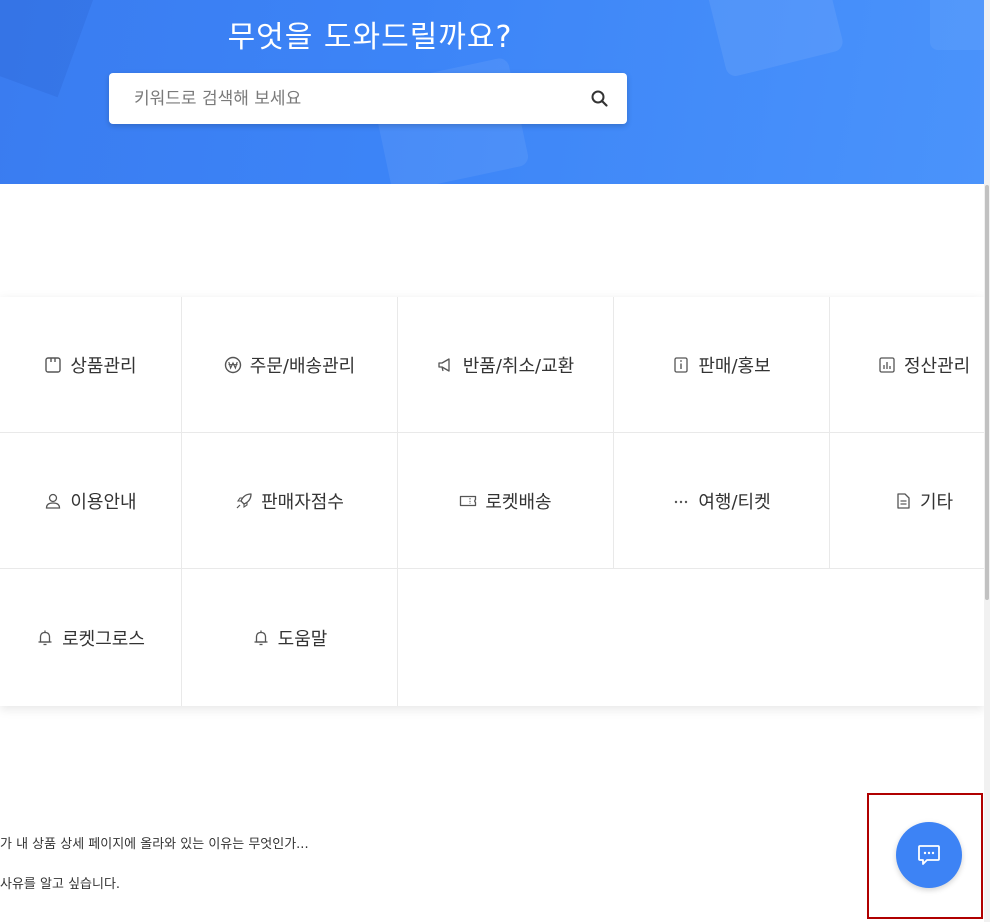 Image resolution: width=990 pixels, height=922 pixels. I want to click on category-label: 정산관리, so click(937, 366).